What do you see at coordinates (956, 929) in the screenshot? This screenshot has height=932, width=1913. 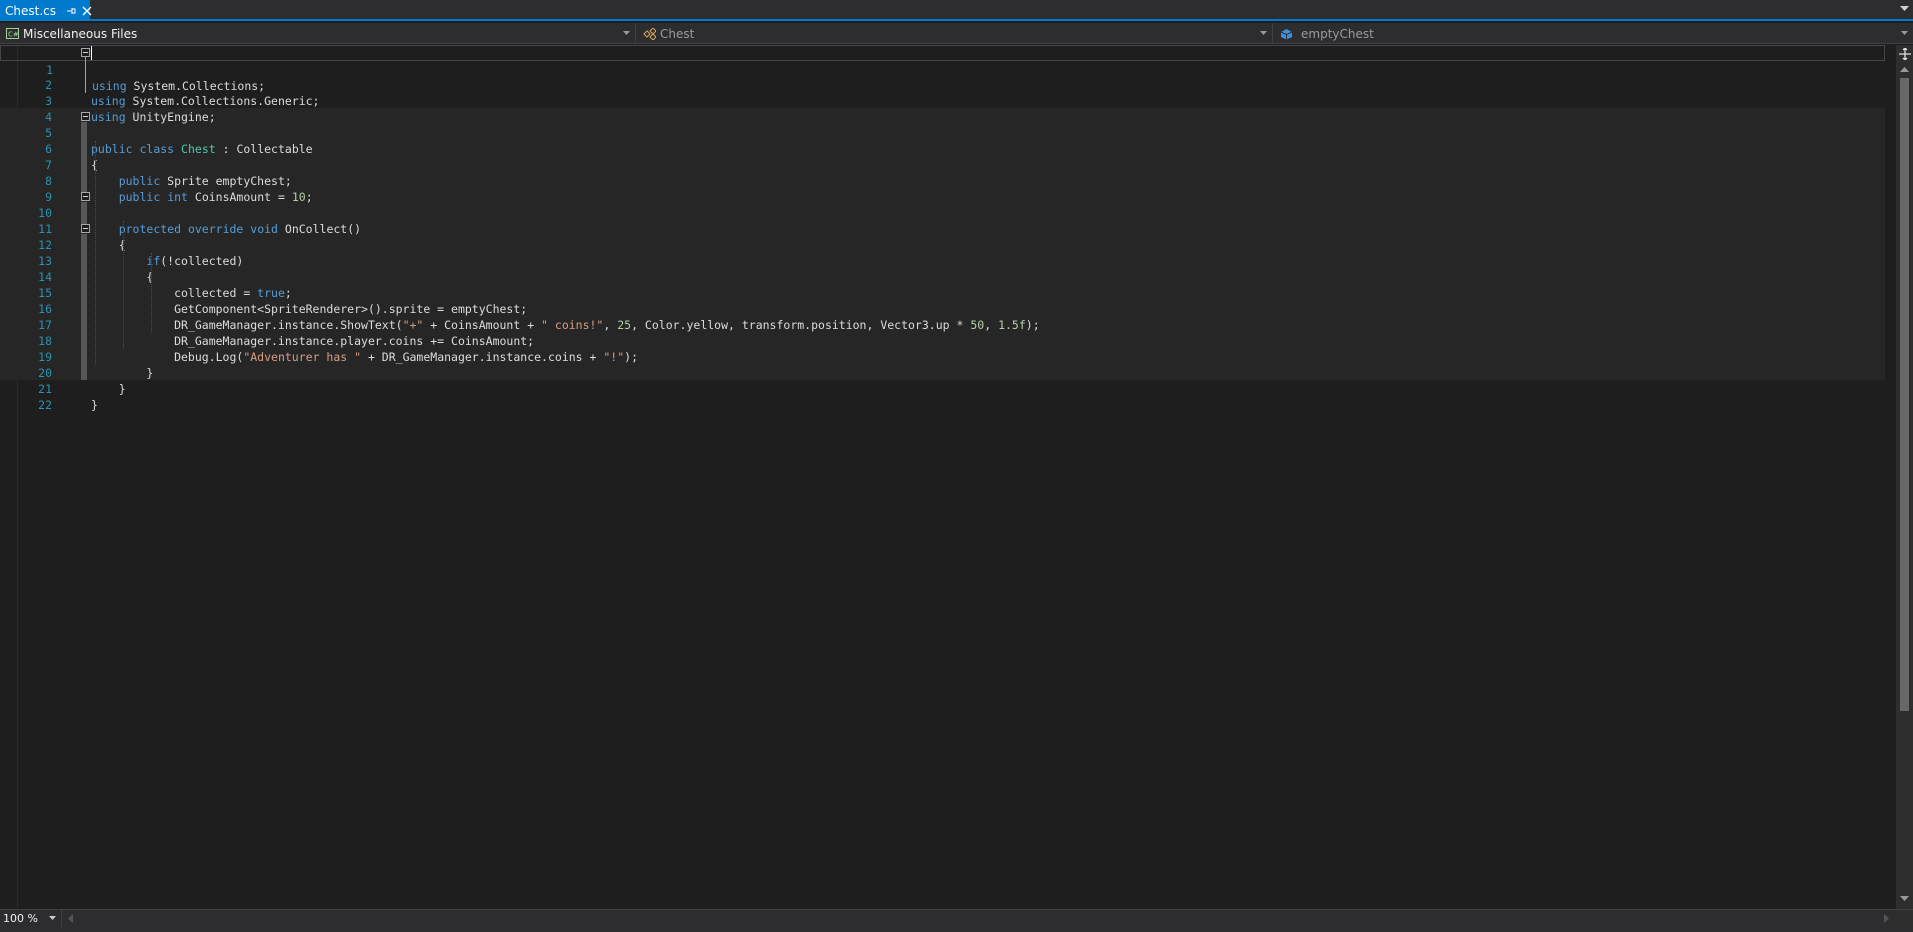 I see `window-bottom-edge` at bounding box center [956, 929].